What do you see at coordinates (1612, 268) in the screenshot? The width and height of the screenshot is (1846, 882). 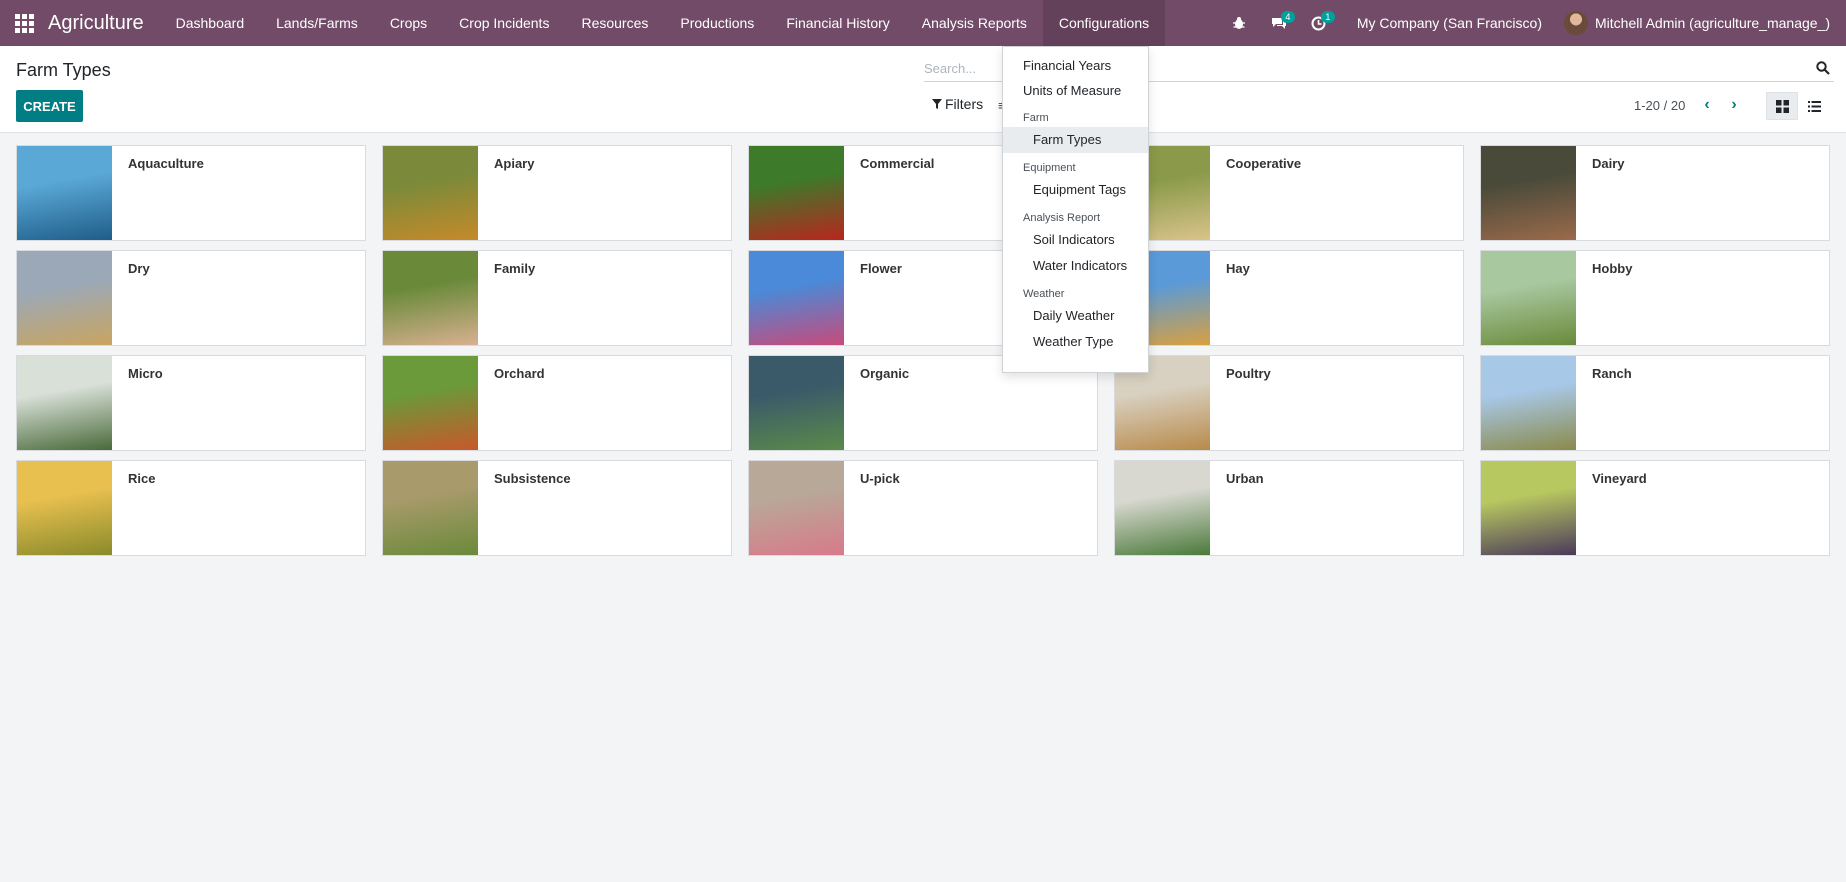 I see `card-title: Hobby` at bounding box center [1612, 268].